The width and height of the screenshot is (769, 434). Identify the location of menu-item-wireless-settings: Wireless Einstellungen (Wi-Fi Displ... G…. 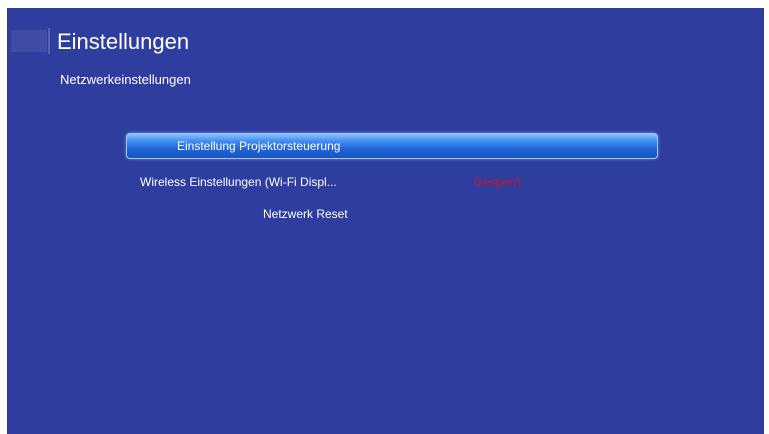
(400, 183).